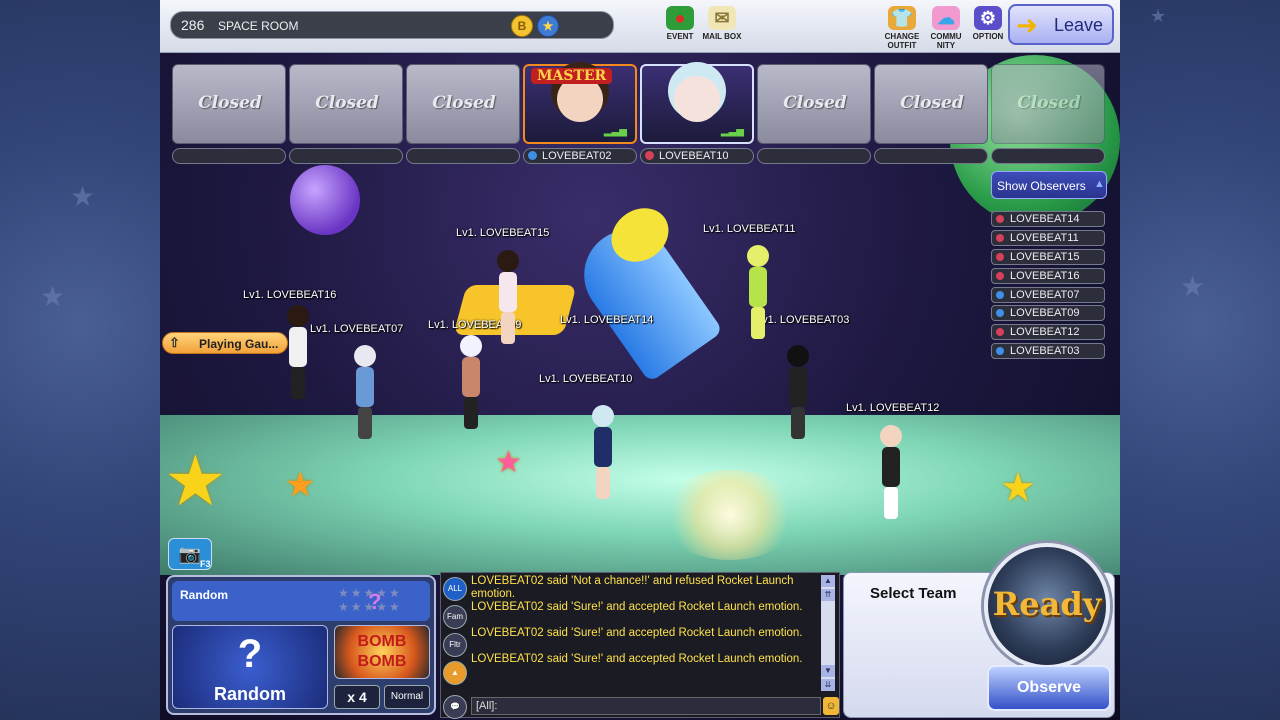 This screenshot has height=720, width=1280. I want to click on emote-button: ☺, so click(831, 706).